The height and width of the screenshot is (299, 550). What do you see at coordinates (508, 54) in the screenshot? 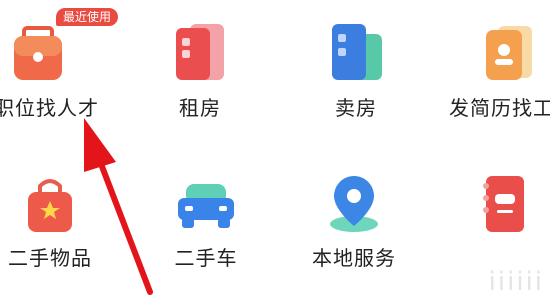
I see `resume-card-icon` at bounding box center [508, 54].